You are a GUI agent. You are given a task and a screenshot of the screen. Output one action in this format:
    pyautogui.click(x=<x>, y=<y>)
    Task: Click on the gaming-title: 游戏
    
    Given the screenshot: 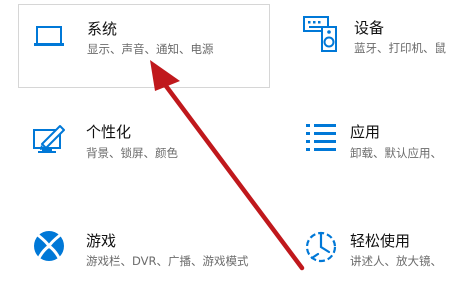 What is the action you would take?
    pyautogui.click(x=101, y=241)
    